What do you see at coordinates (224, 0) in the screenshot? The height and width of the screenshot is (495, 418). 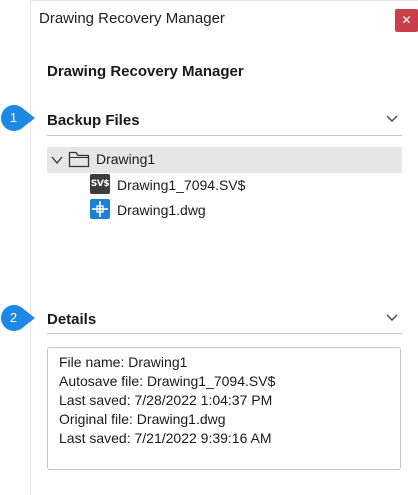 I see `window-top-border` at bounding box center [224, 0].